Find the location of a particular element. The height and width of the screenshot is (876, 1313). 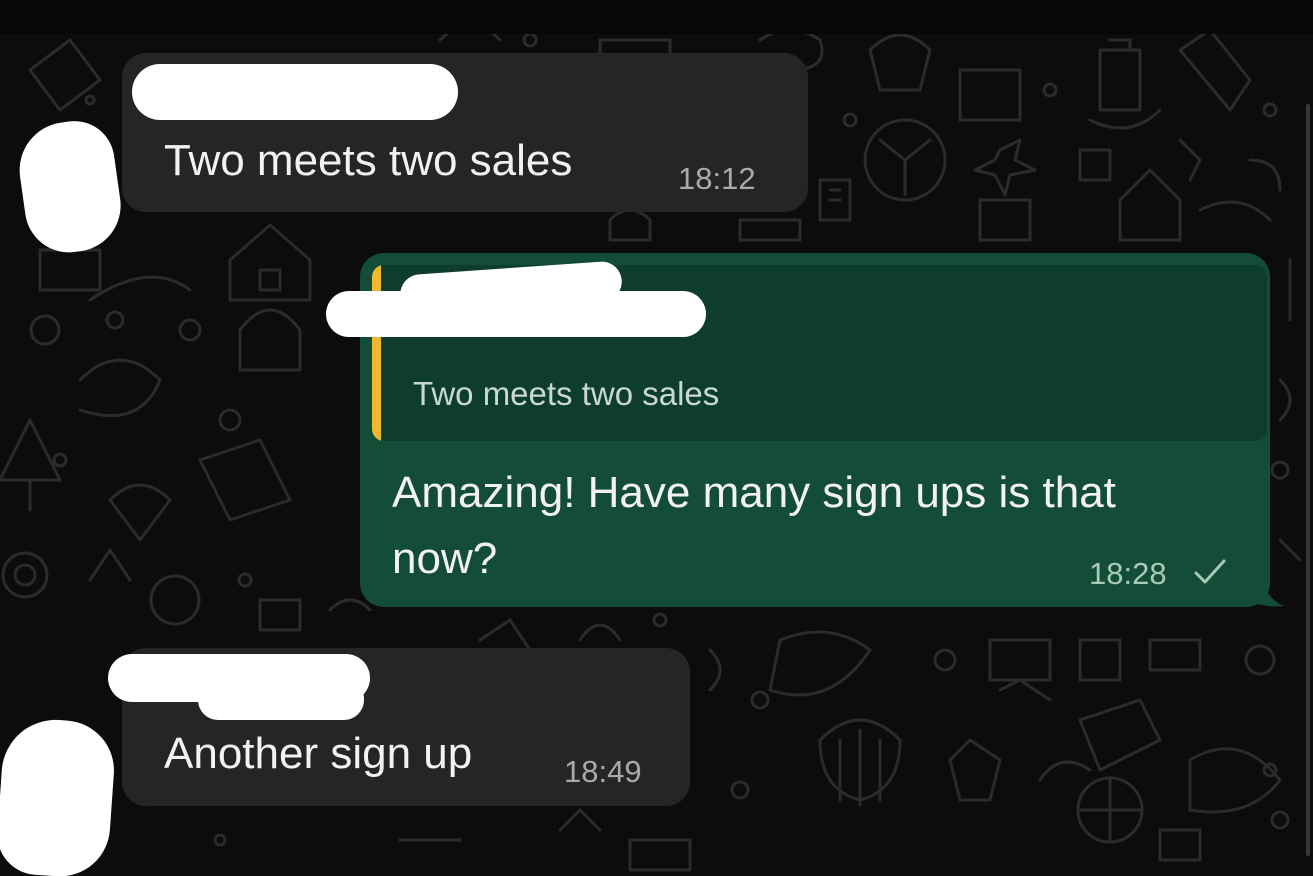

message-timestamp: 18:12 is located at coordinates (717, 178).